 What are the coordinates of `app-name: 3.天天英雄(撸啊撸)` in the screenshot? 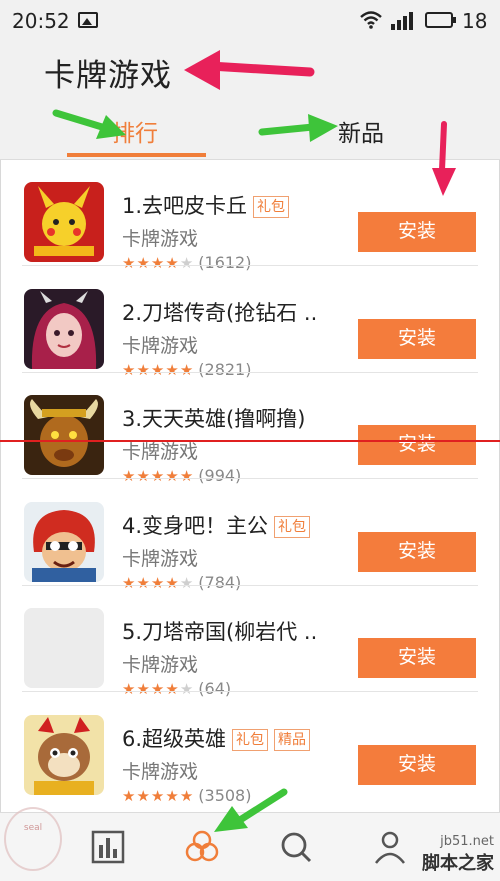 It's located at (213, 418).